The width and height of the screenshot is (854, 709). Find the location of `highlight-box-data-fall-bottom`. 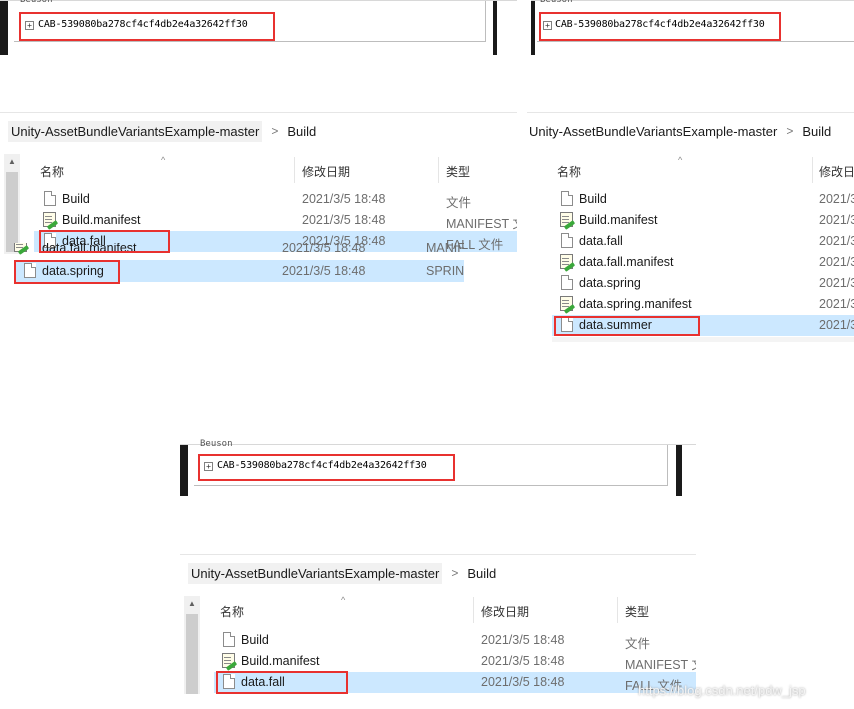

highlight-box-data-fall-bottom is located at coordinates (282, 682).